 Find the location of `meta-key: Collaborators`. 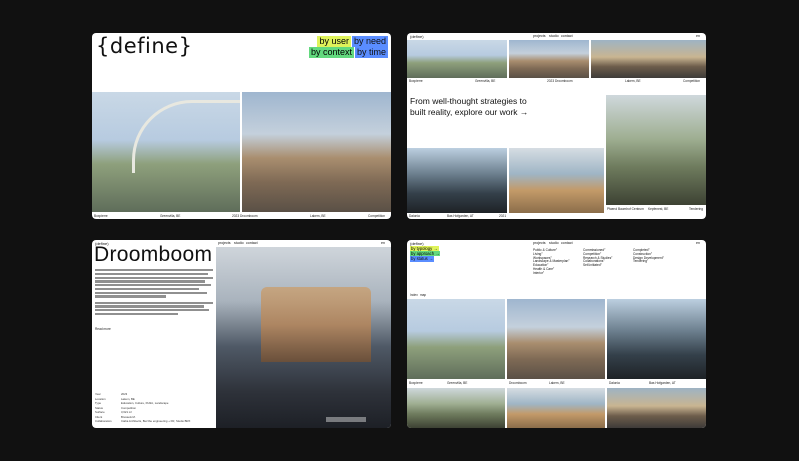

meta-key: Collaborators is located at coordinates (103, 421).